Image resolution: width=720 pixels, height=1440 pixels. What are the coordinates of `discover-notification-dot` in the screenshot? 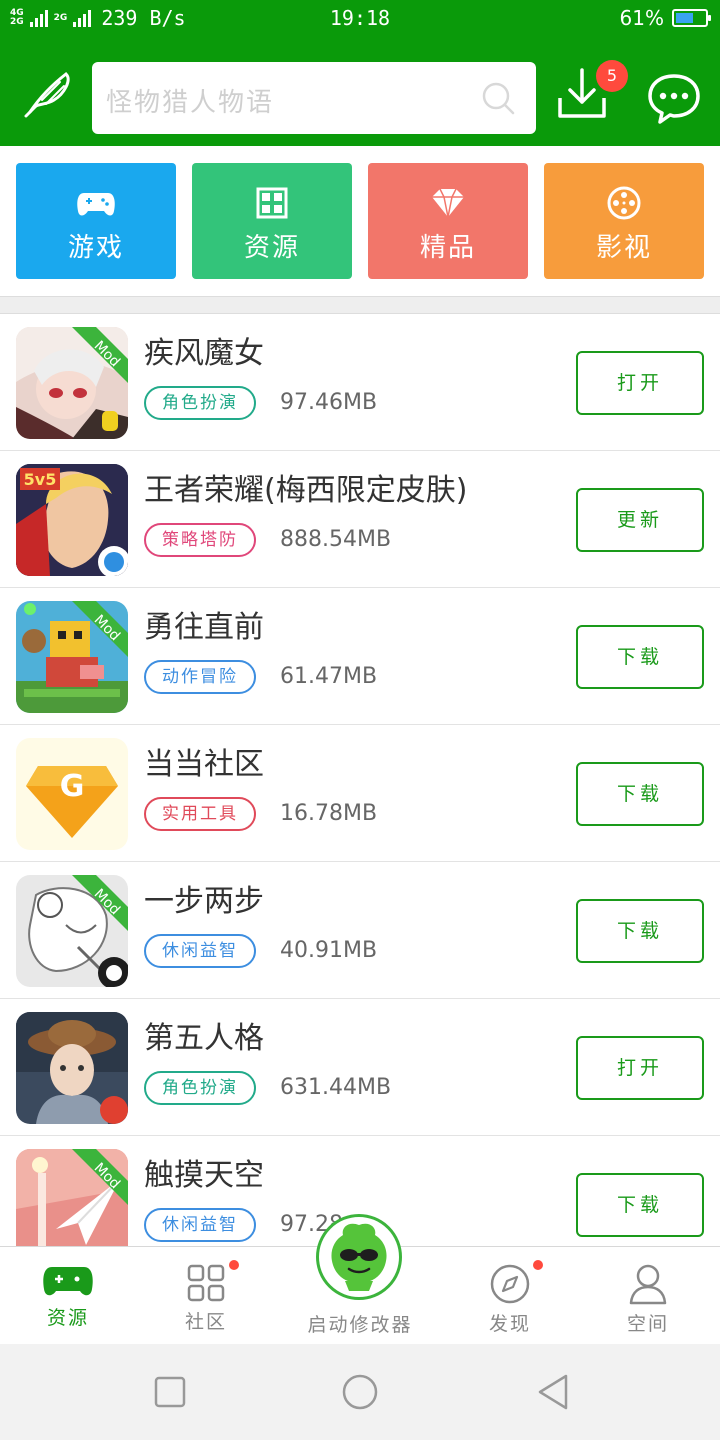 It's located at (538, 1265).